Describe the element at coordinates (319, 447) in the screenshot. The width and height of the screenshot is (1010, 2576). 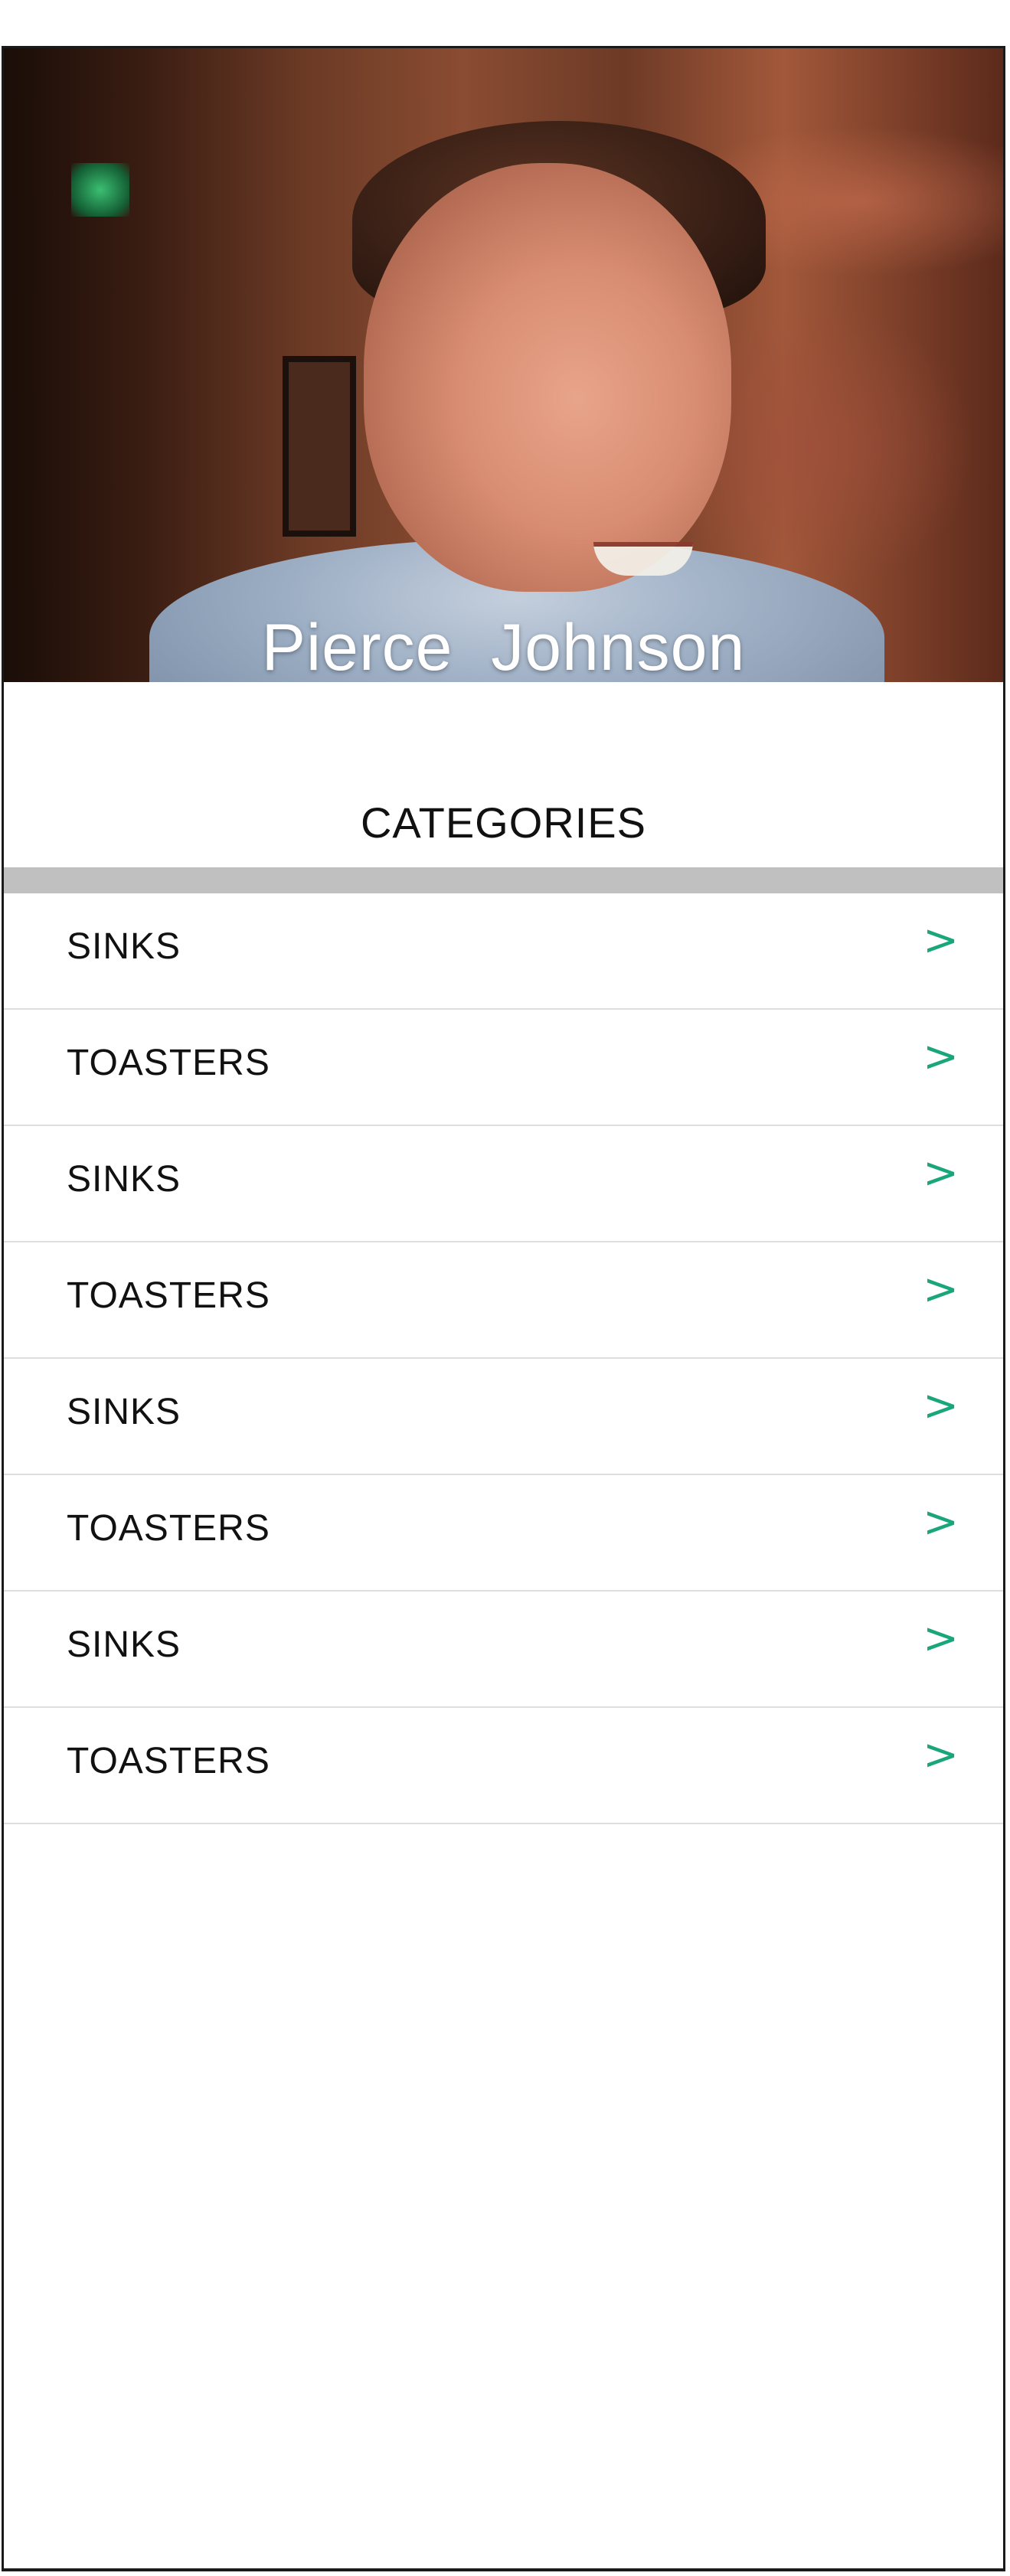
I see `wall-picture-frame` at that location.